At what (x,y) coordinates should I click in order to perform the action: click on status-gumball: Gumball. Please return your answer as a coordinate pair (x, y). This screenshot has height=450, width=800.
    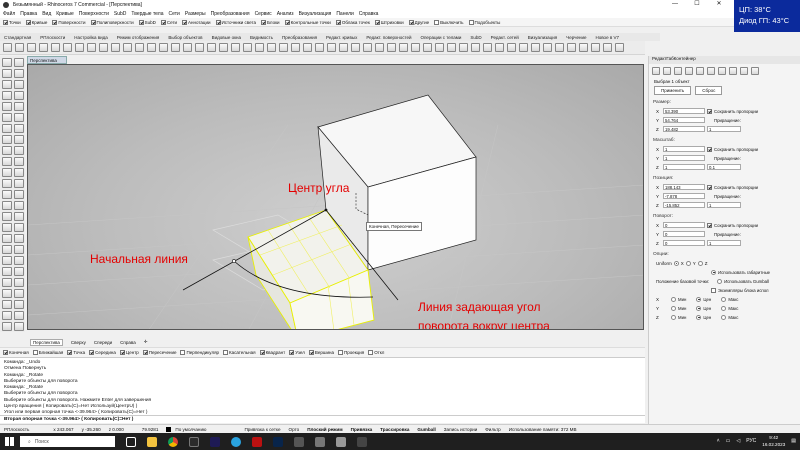
    Looking at the image, I should click on (426, 429).